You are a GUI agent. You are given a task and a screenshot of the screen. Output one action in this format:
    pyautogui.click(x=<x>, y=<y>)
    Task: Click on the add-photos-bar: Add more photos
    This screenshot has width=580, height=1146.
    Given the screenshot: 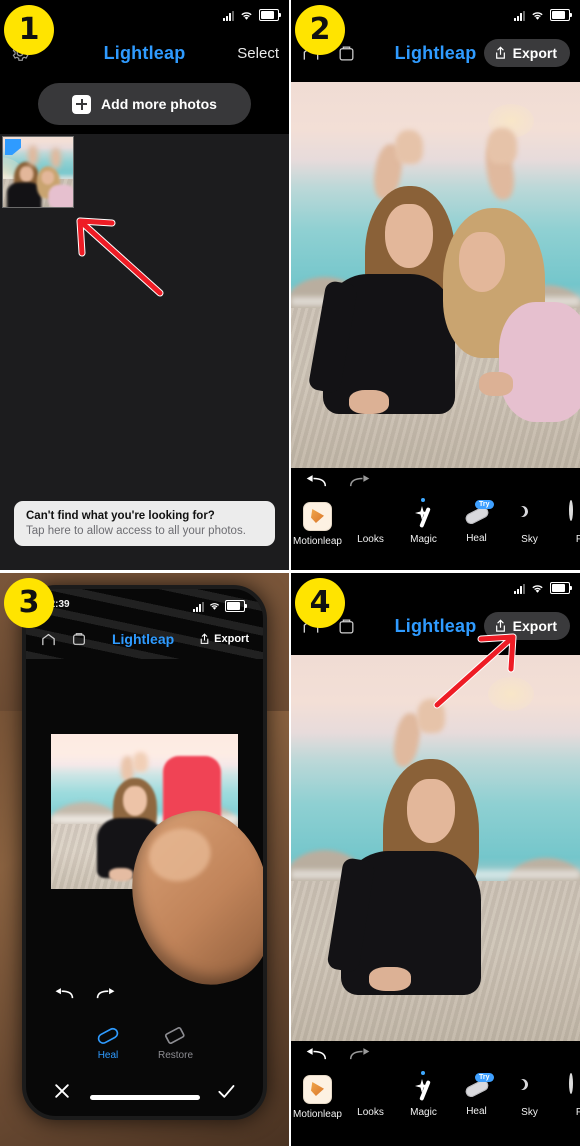 What is the action you would take?
    pyautogui.click(x=144, y=104)
    